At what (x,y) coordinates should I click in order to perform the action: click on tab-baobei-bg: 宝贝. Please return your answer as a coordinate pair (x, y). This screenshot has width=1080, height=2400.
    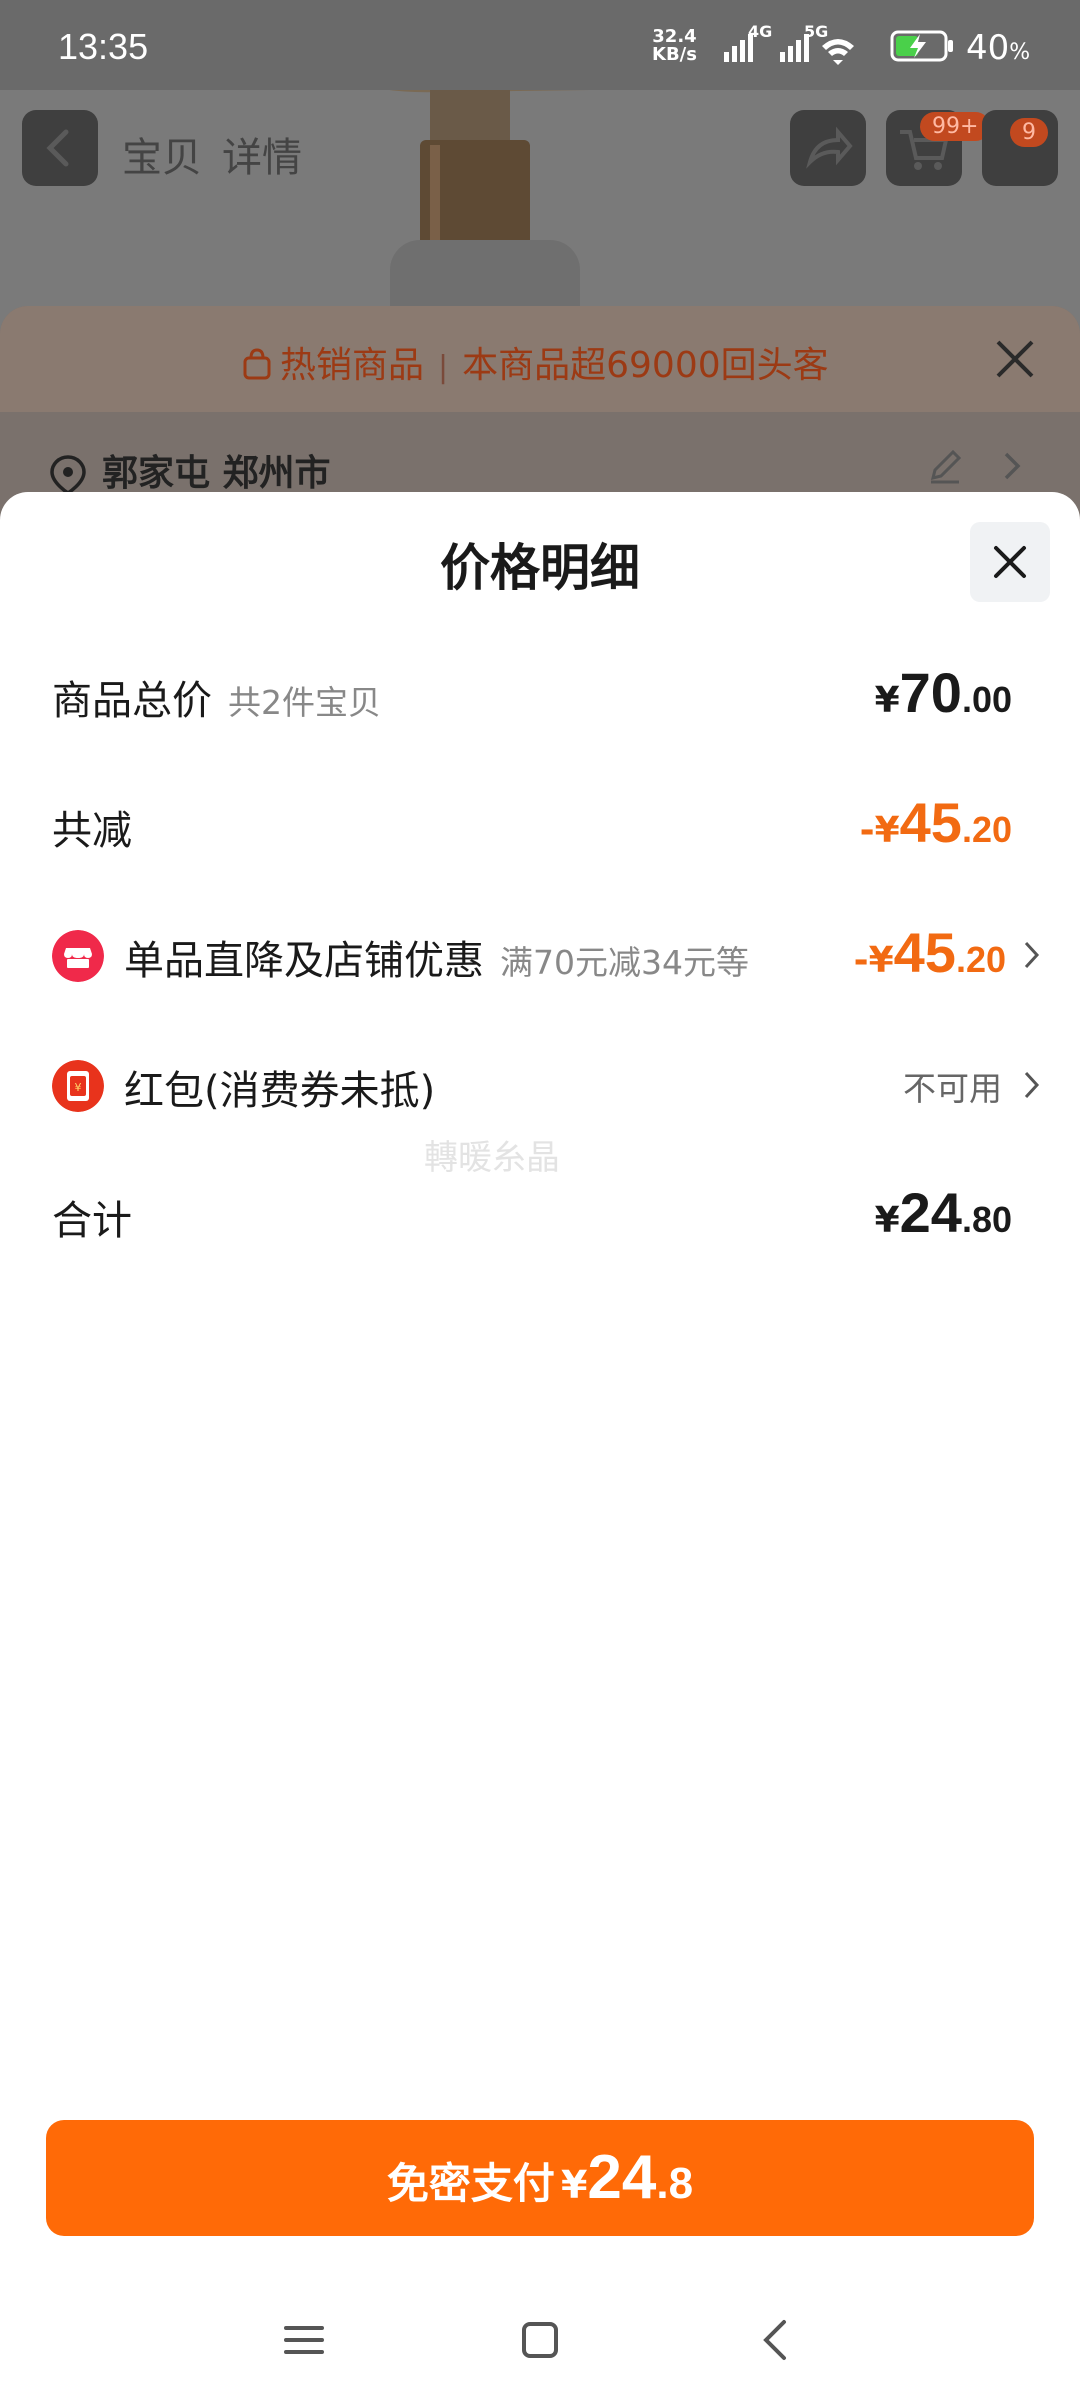
    Looking at the image, I should click on (162, 158).